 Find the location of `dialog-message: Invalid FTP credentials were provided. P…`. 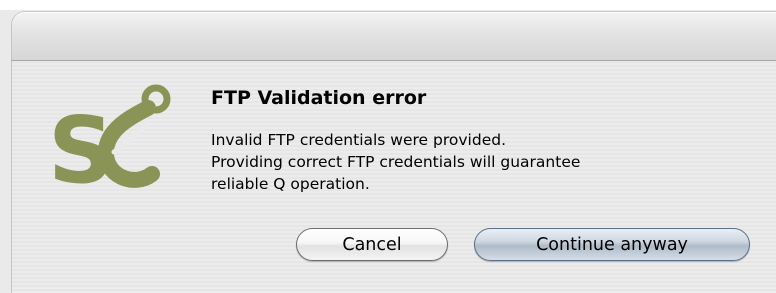

dialog-message: Invalid FTP credentials were provided. P… is located at coordinates (451, 162).